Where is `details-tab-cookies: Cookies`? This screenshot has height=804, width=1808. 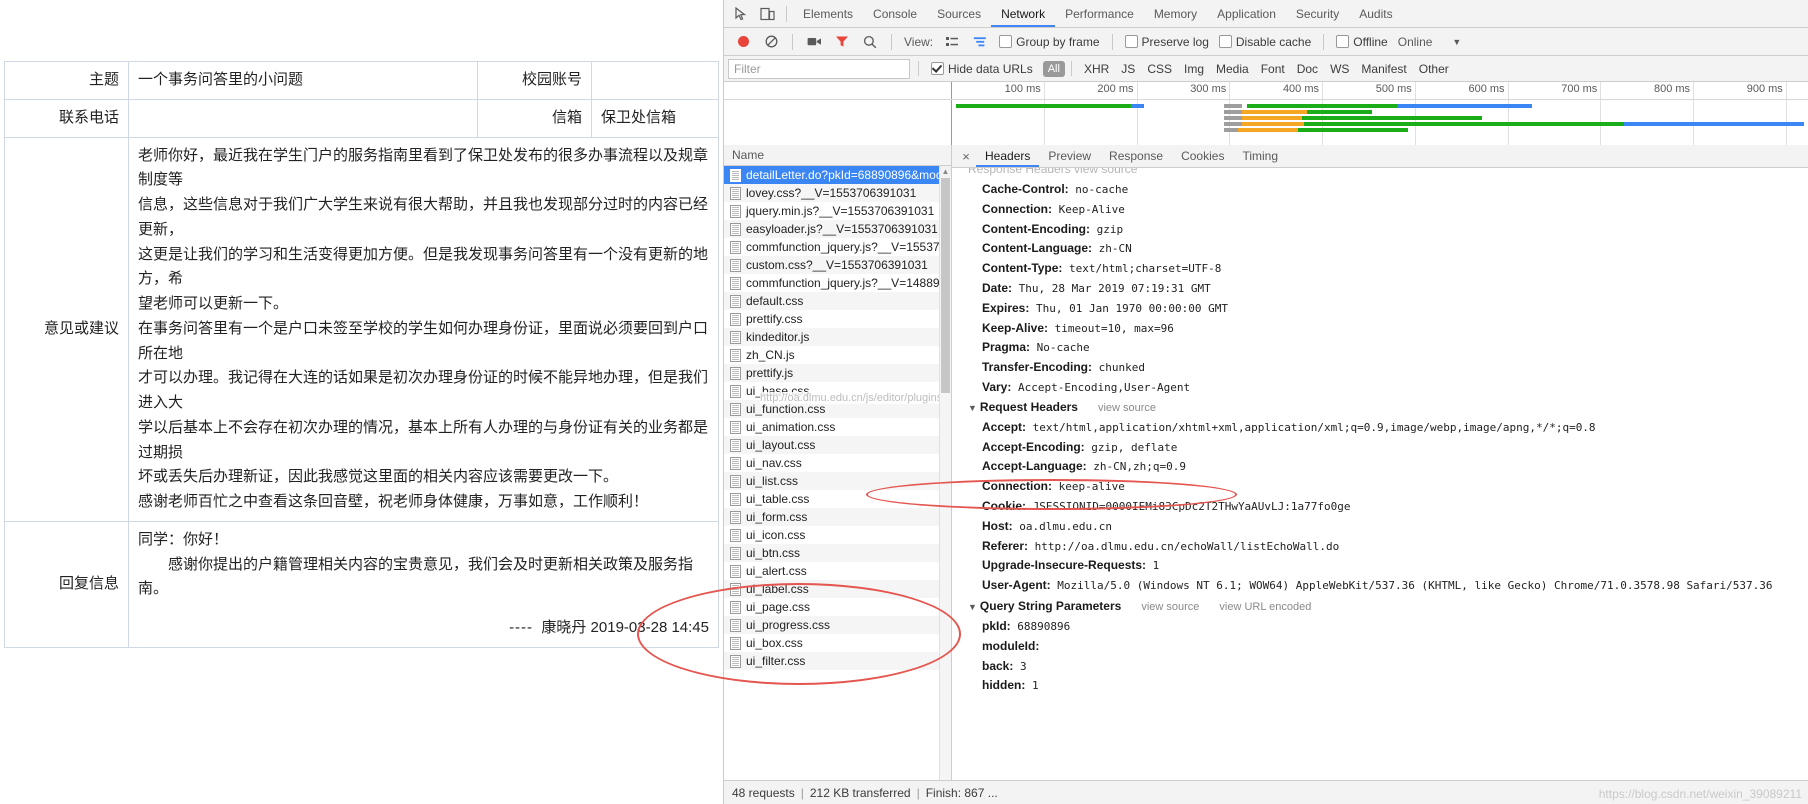
details-tab-cookies: Cookies is located at coordinates (1202, 156).